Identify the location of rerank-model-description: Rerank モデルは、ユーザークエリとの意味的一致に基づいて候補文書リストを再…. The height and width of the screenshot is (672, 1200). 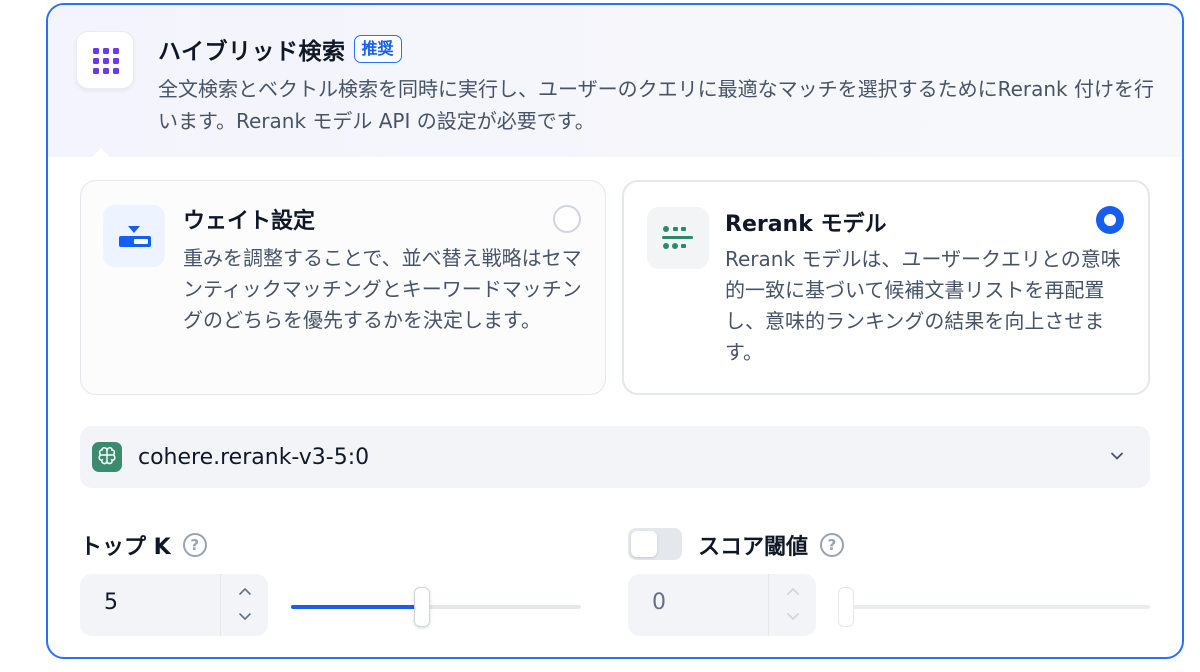
(923, 305).